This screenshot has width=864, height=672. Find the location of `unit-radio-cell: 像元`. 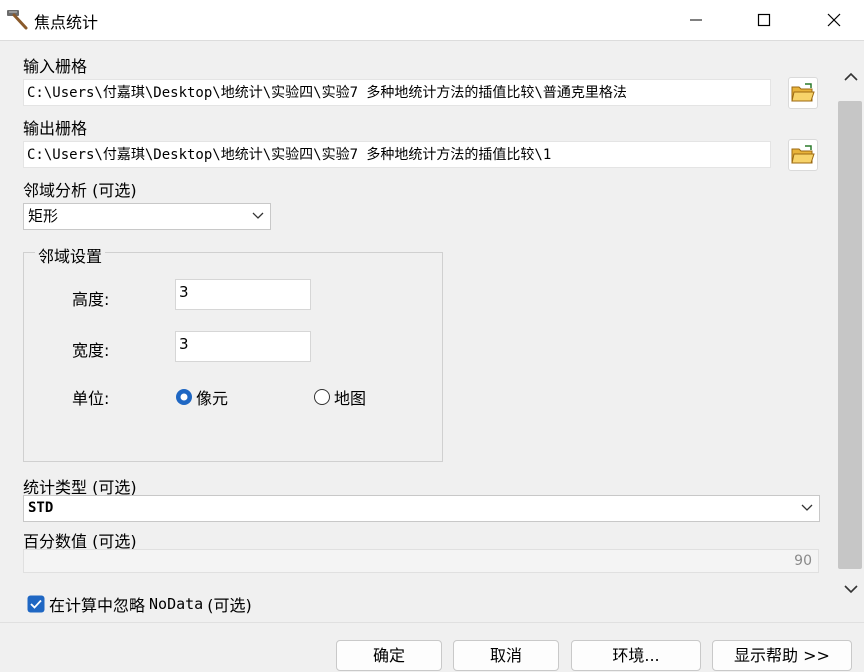

unit-radio-cell: 像元 is located at coordinates (201, 397).